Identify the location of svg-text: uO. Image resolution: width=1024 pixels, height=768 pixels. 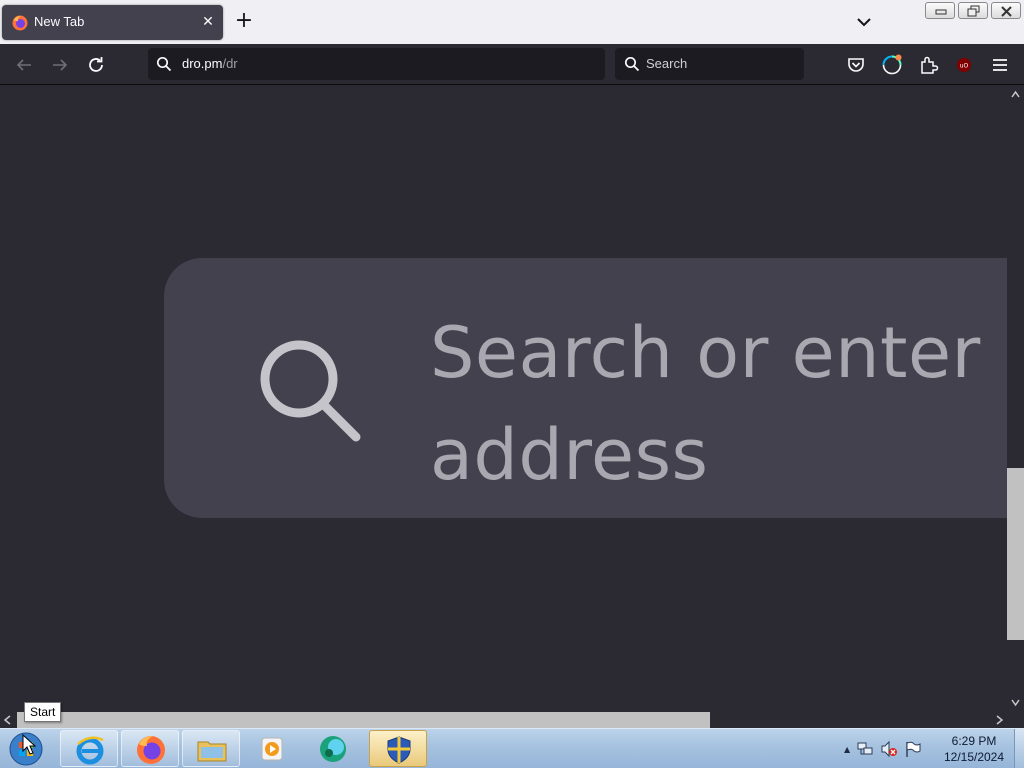
(964, 66).